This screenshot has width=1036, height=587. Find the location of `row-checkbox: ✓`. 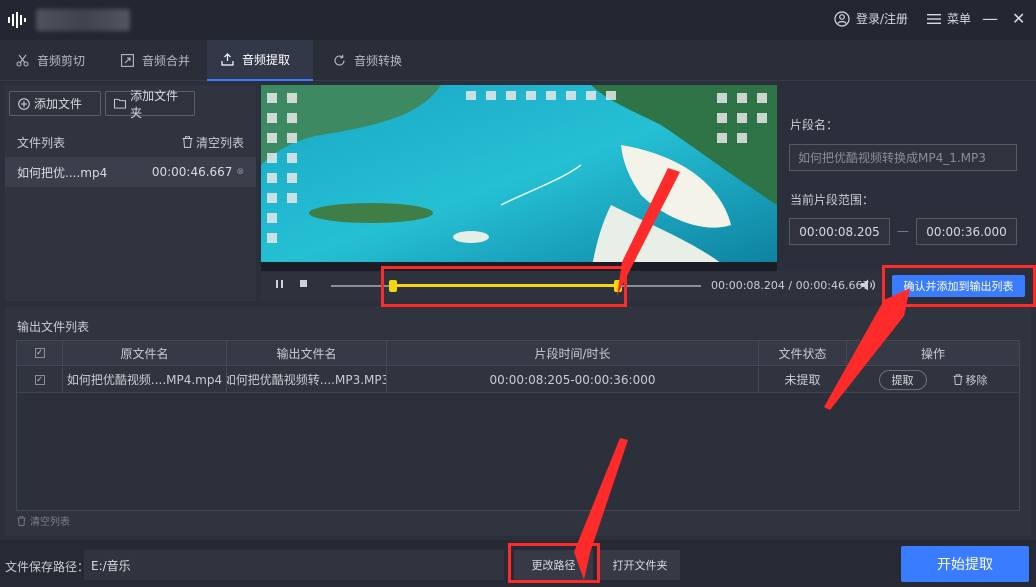

row-checkbox: ✓ is located at coordinates (39, 379).